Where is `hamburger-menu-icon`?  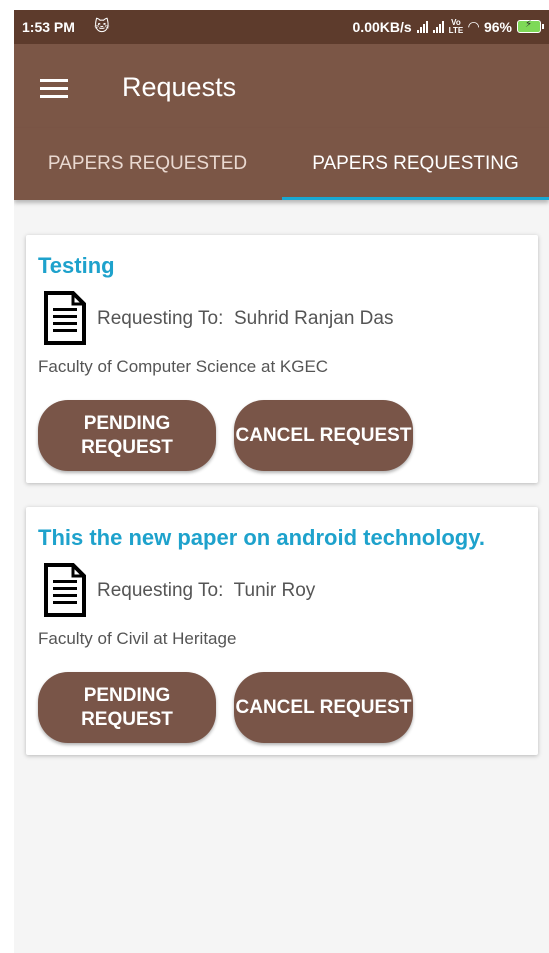
hamburger-menu-icon is located at coordinates (54, 89).